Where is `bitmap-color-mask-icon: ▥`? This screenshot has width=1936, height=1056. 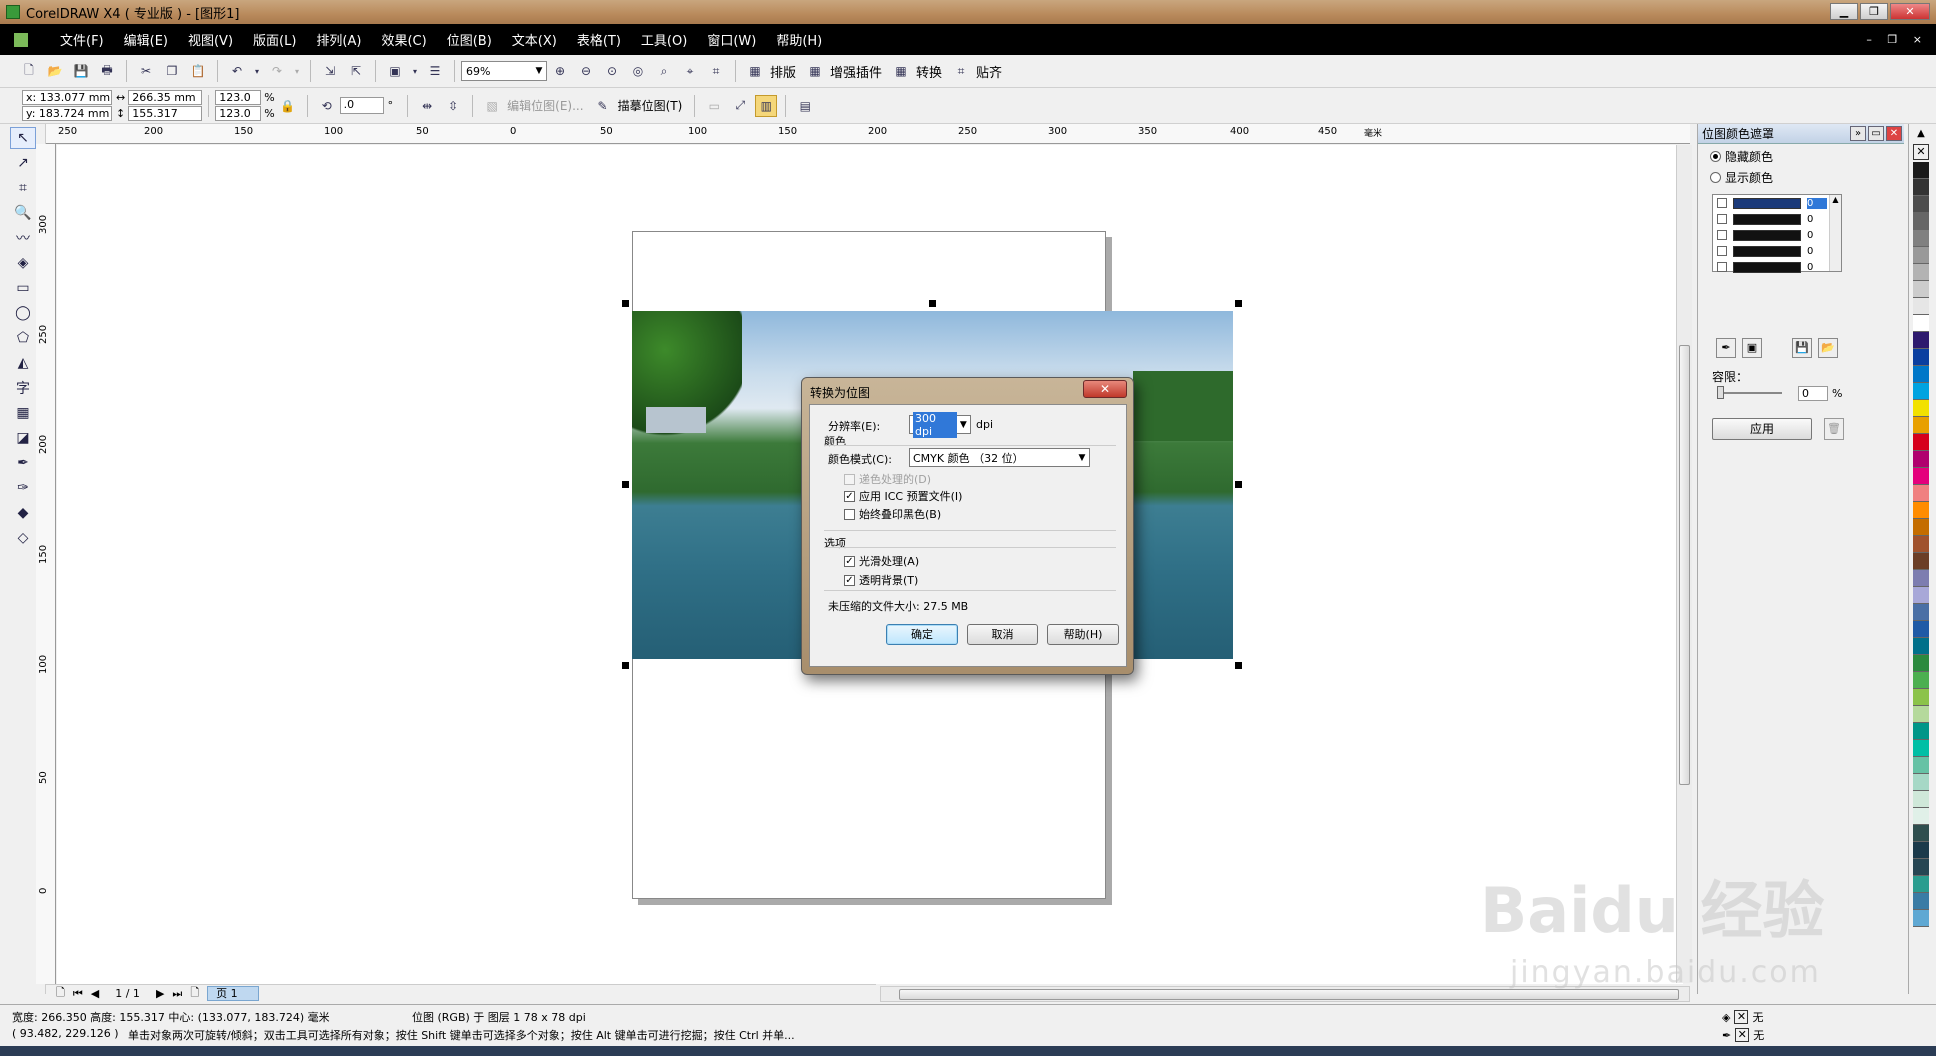 bitmap-color-mask-icon: ▥ is located at coordinates (766, 105).